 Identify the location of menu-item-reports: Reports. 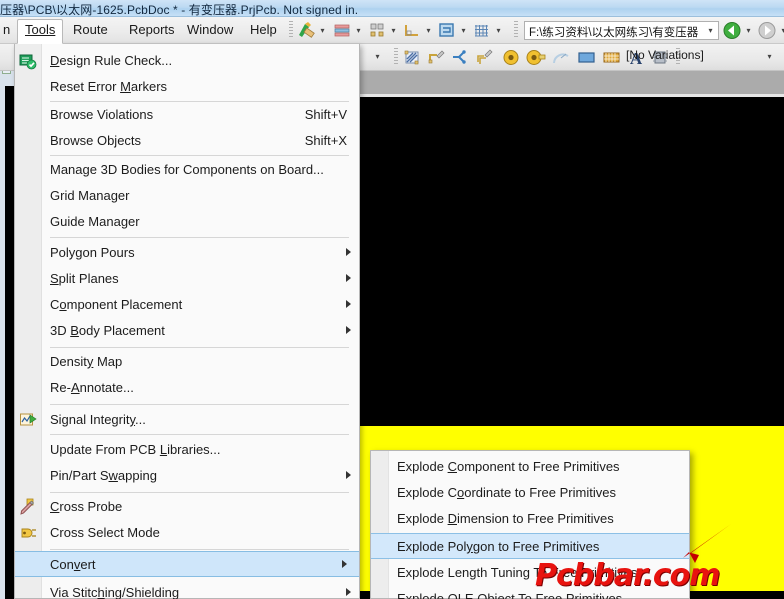
(152, 30).